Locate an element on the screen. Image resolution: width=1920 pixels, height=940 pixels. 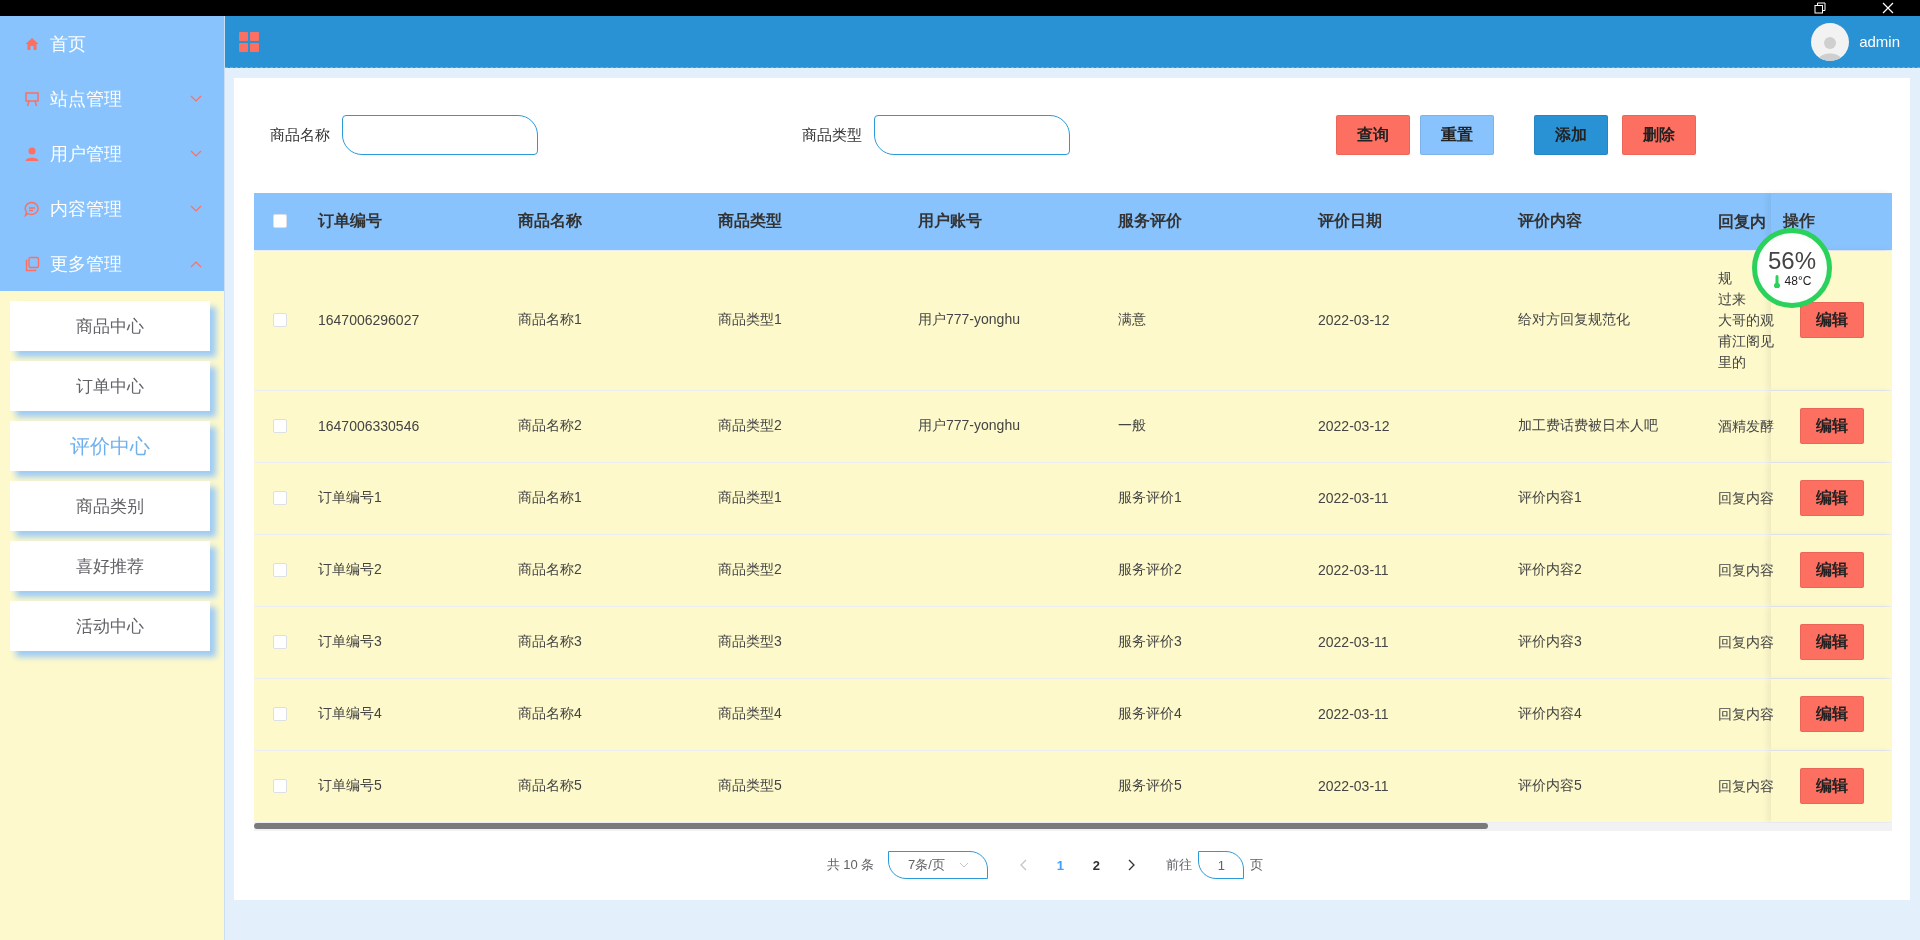
action-button: 添加 is located at coordinates (1571, 135).